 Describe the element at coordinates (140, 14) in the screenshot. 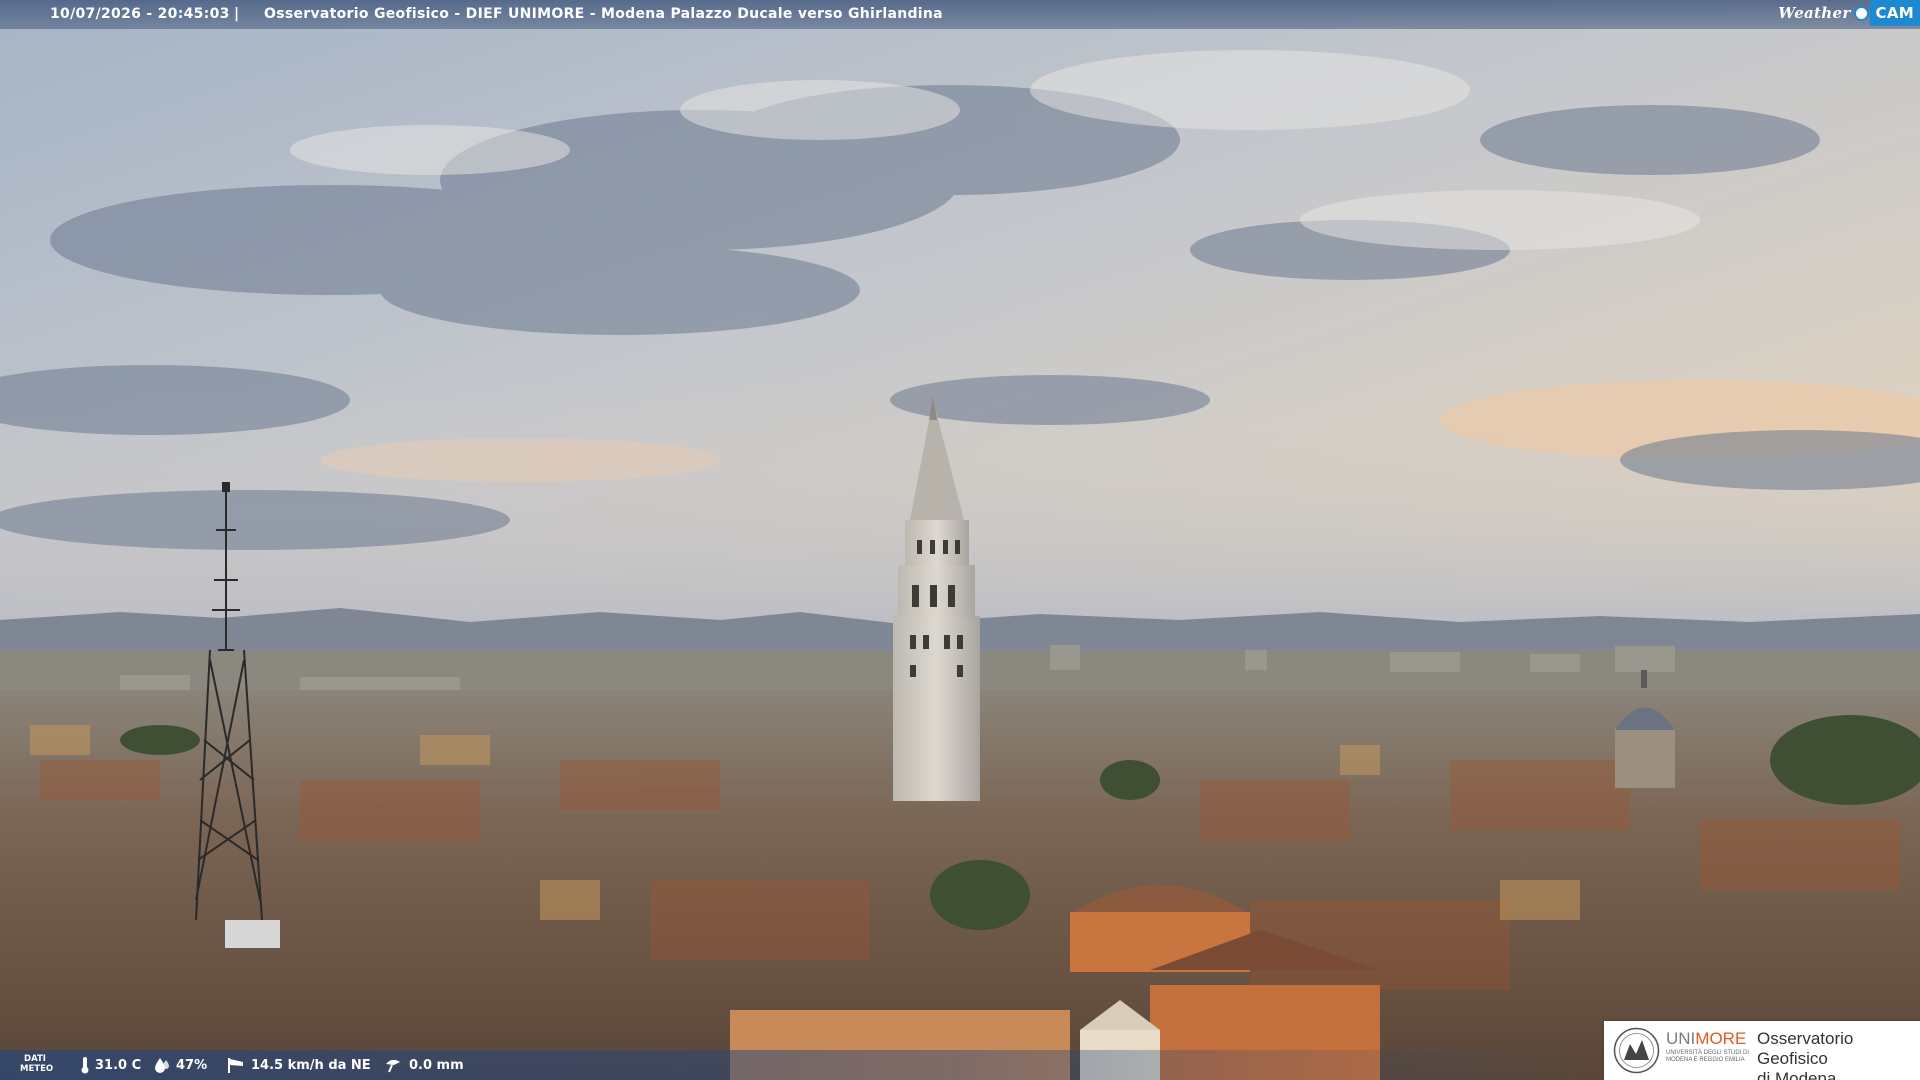

I see `timestamp: 10/07/2026 - 20:45:03` at that location.